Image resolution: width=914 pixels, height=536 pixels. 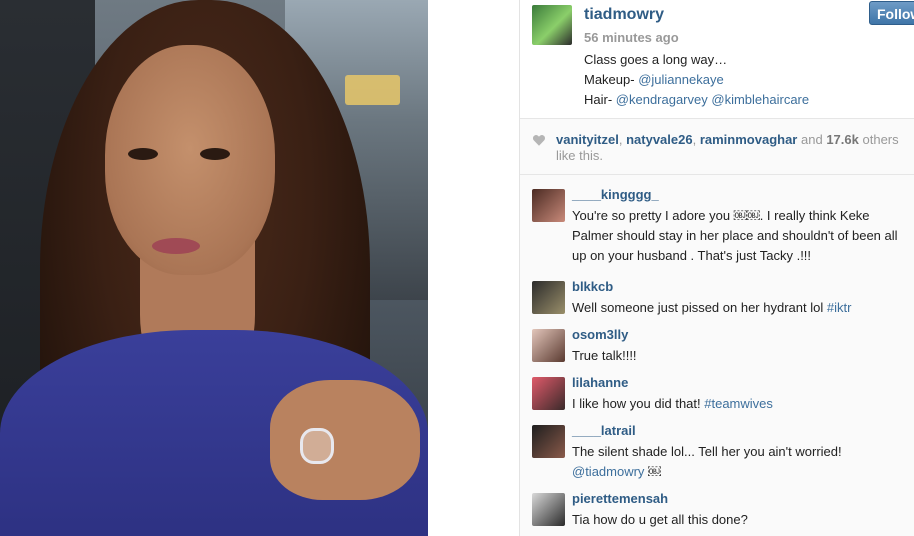 I want to click on liker-username: natyvale26, so click(x=659, y=139).